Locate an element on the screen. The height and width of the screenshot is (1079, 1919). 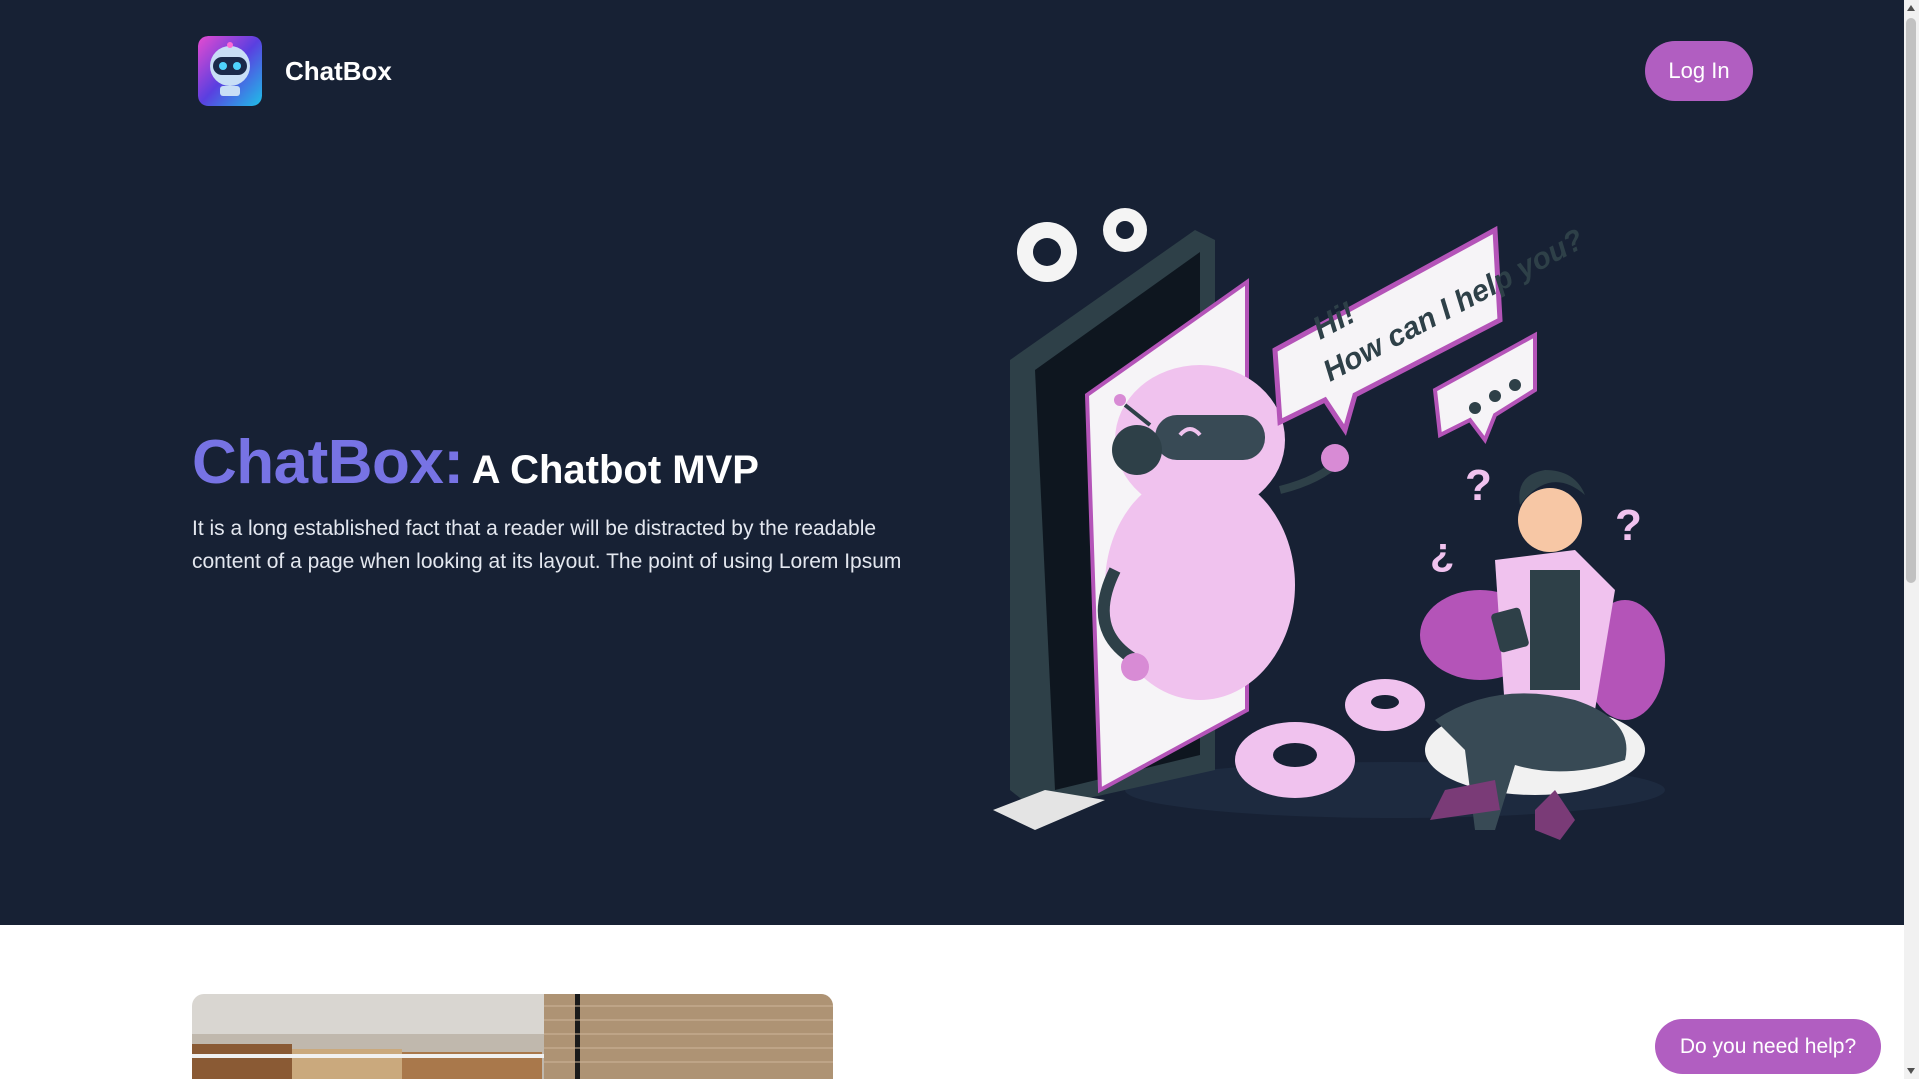
brand-name: ChatBox is located at coordinates (338, 71).